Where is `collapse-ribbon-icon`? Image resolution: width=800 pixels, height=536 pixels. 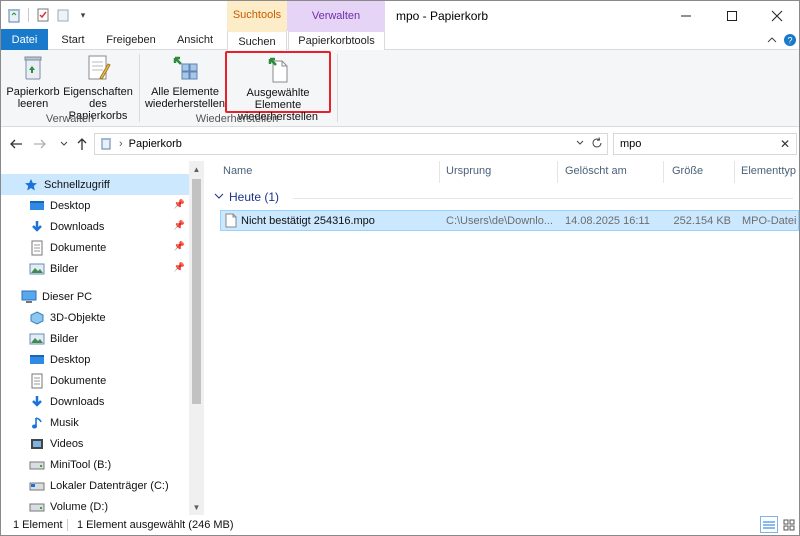 collapse-ribbon-icon is located at coordinates (772, 40).